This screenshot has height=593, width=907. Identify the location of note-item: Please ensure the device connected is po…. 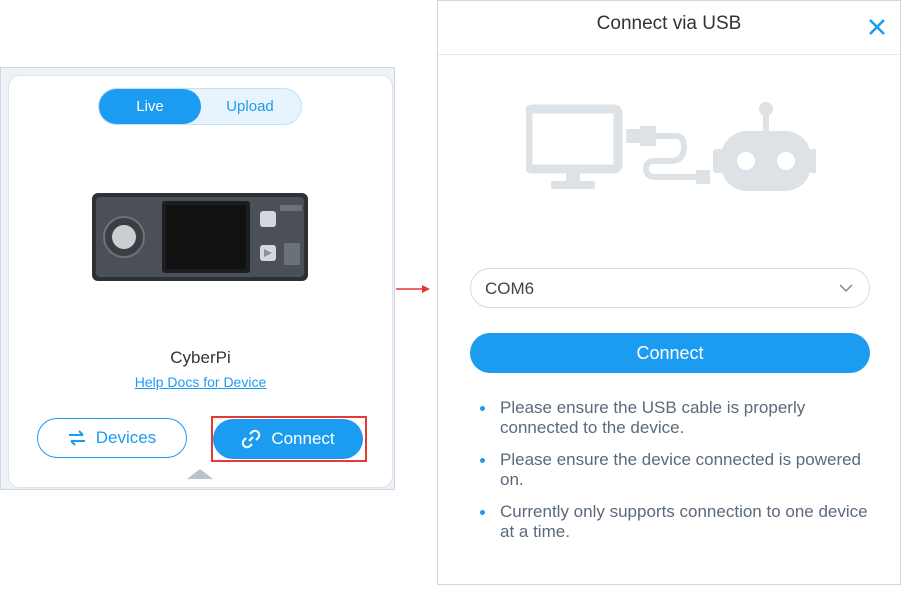
(678, 470).